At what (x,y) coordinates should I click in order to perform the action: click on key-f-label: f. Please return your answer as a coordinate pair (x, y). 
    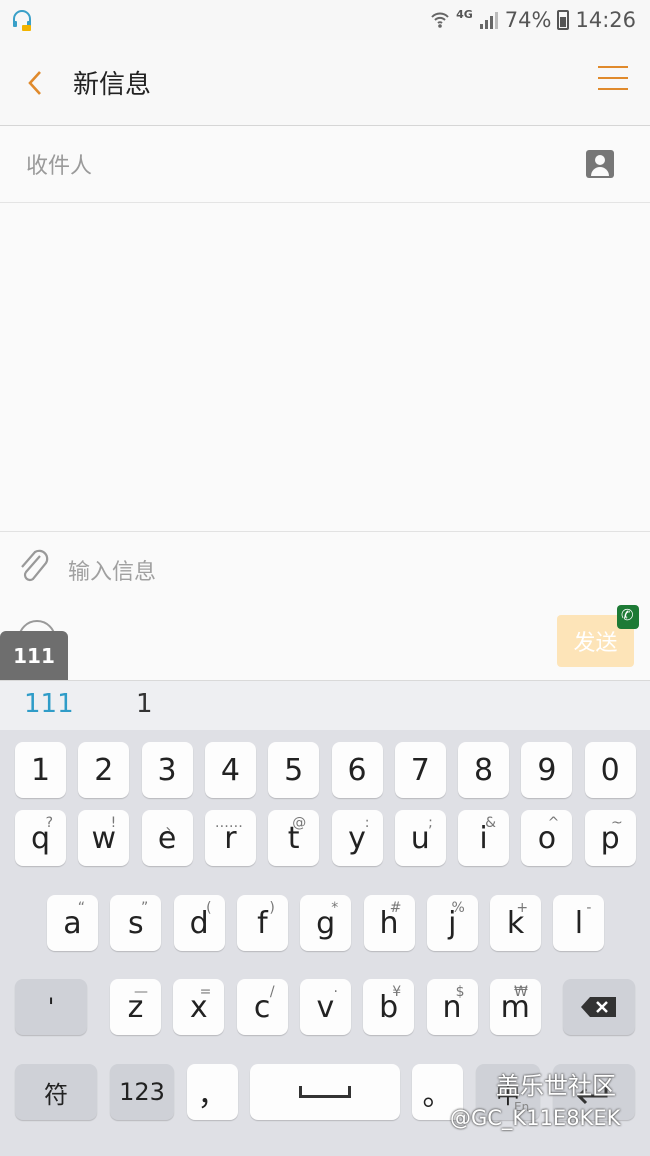
    Looking at the image, I should click on (262, 923).